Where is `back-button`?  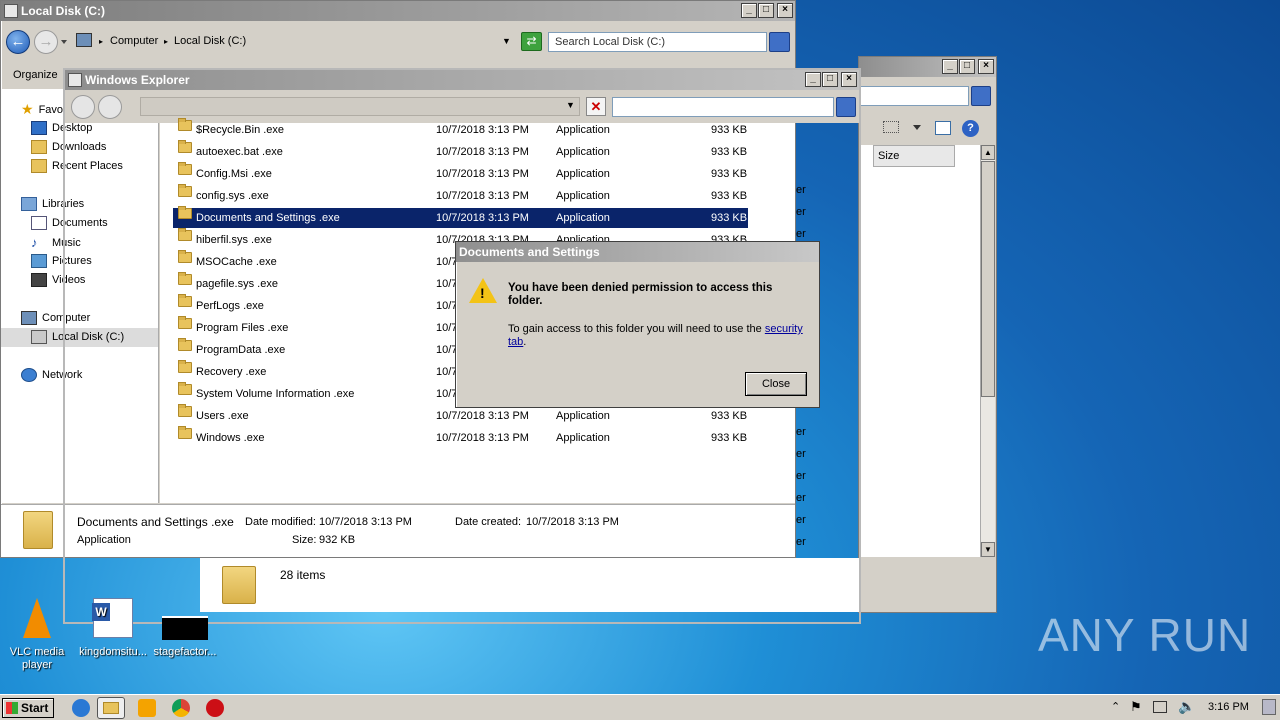
back-button is located at coordinates (83, 107).